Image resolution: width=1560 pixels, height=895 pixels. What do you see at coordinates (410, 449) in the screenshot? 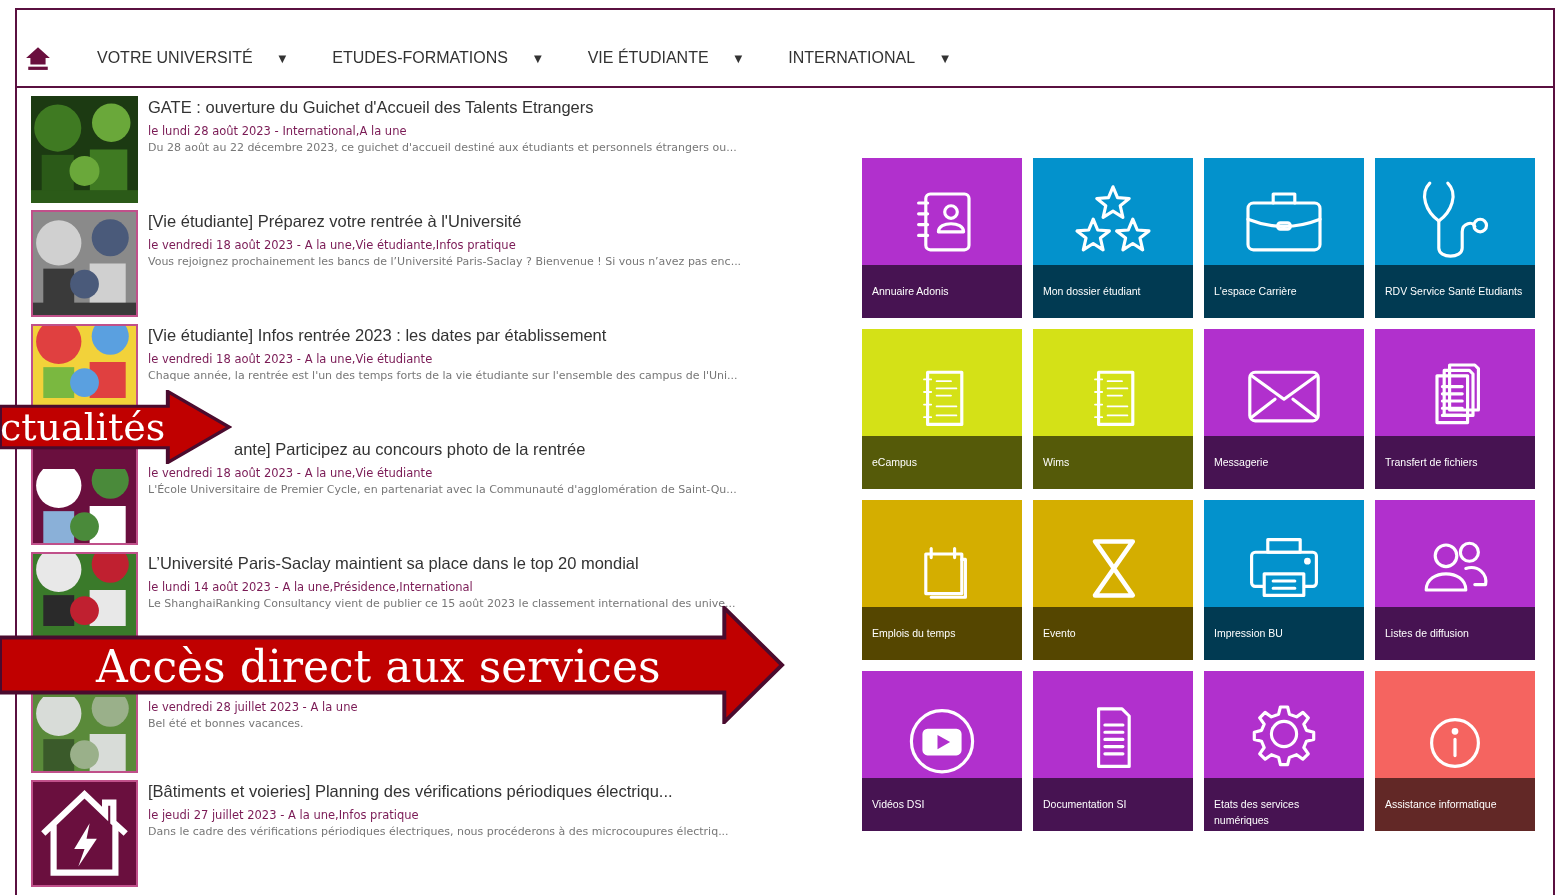
I see `news-title: ante] Participez au concours photo de la rentrée` at bounding box center [410, 449].